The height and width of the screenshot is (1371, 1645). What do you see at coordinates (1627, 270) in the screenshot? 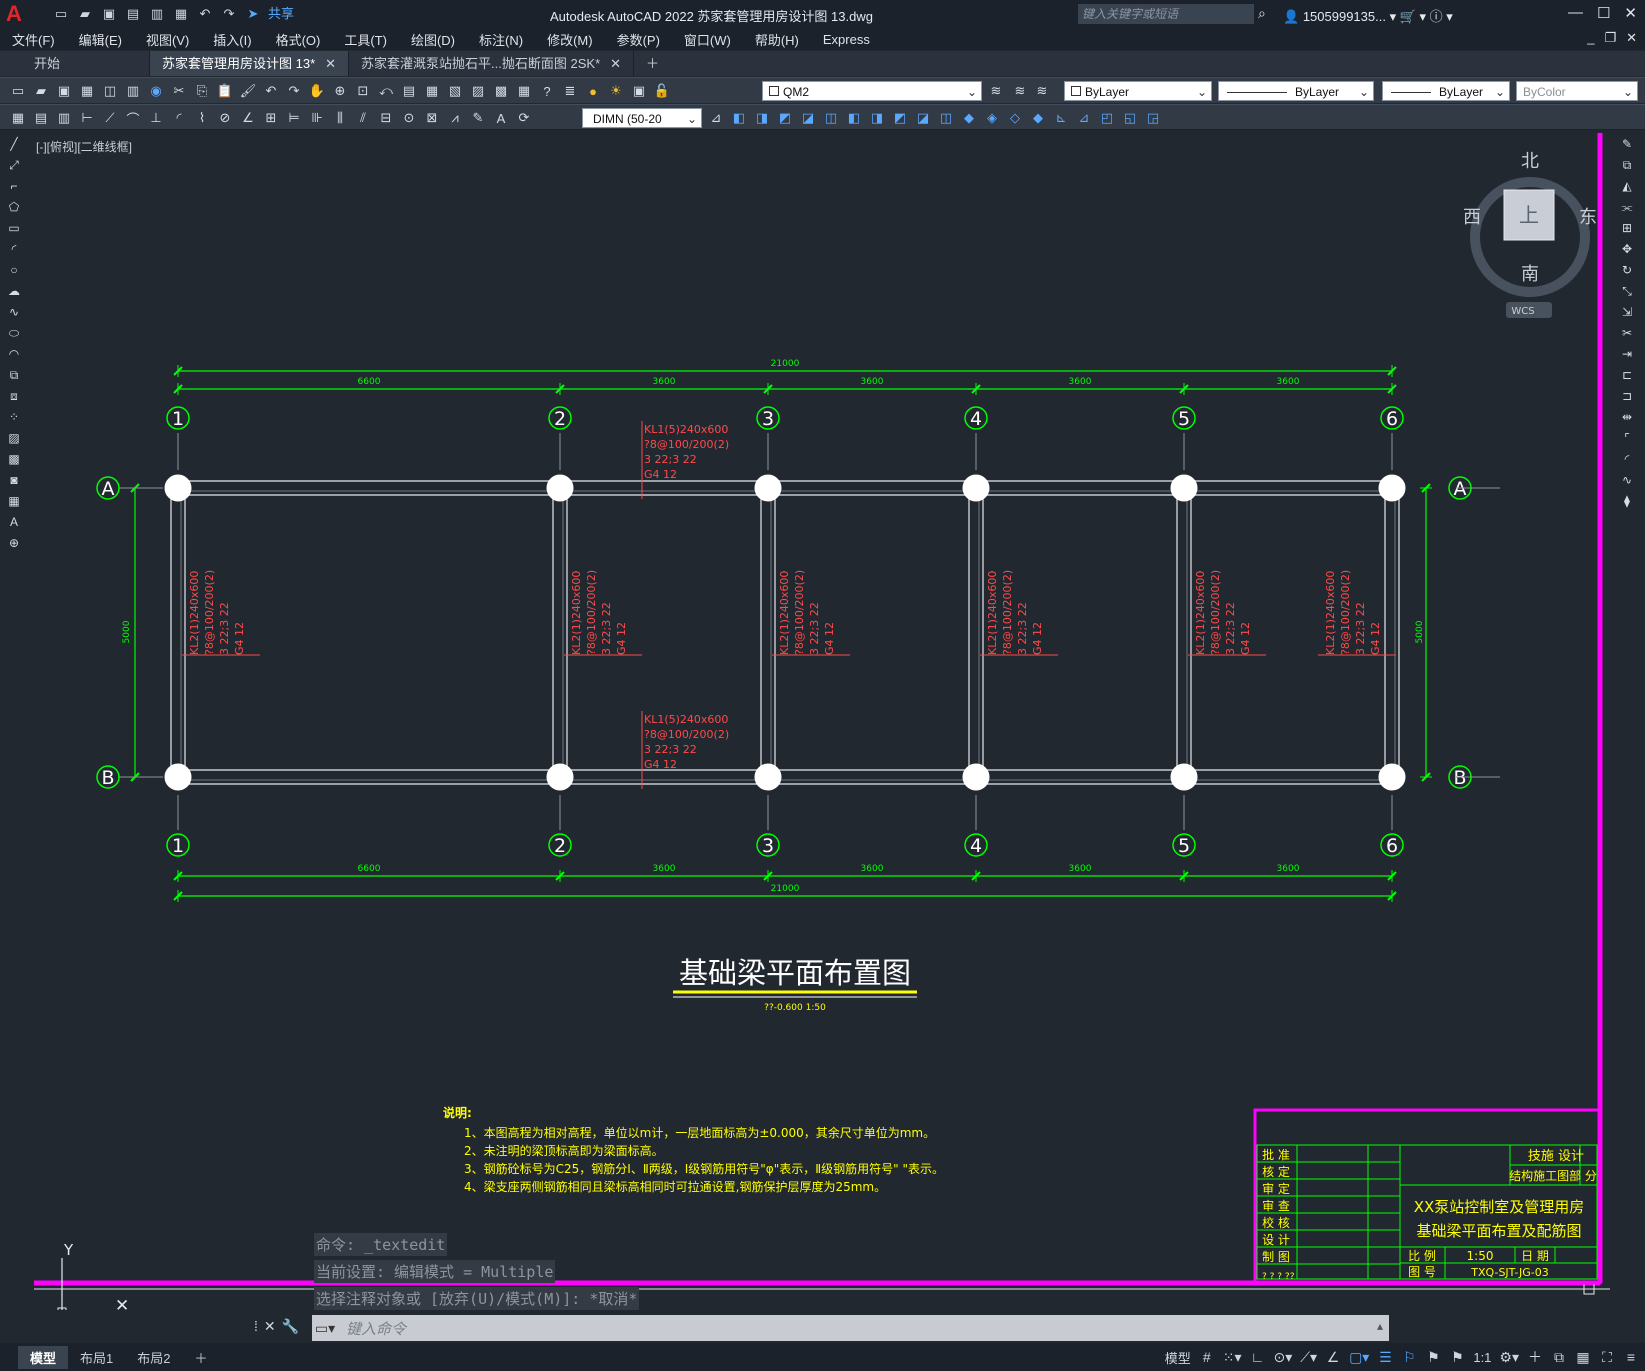
I see `rotate-icon: ↻` at bounding box center [1627, 270].